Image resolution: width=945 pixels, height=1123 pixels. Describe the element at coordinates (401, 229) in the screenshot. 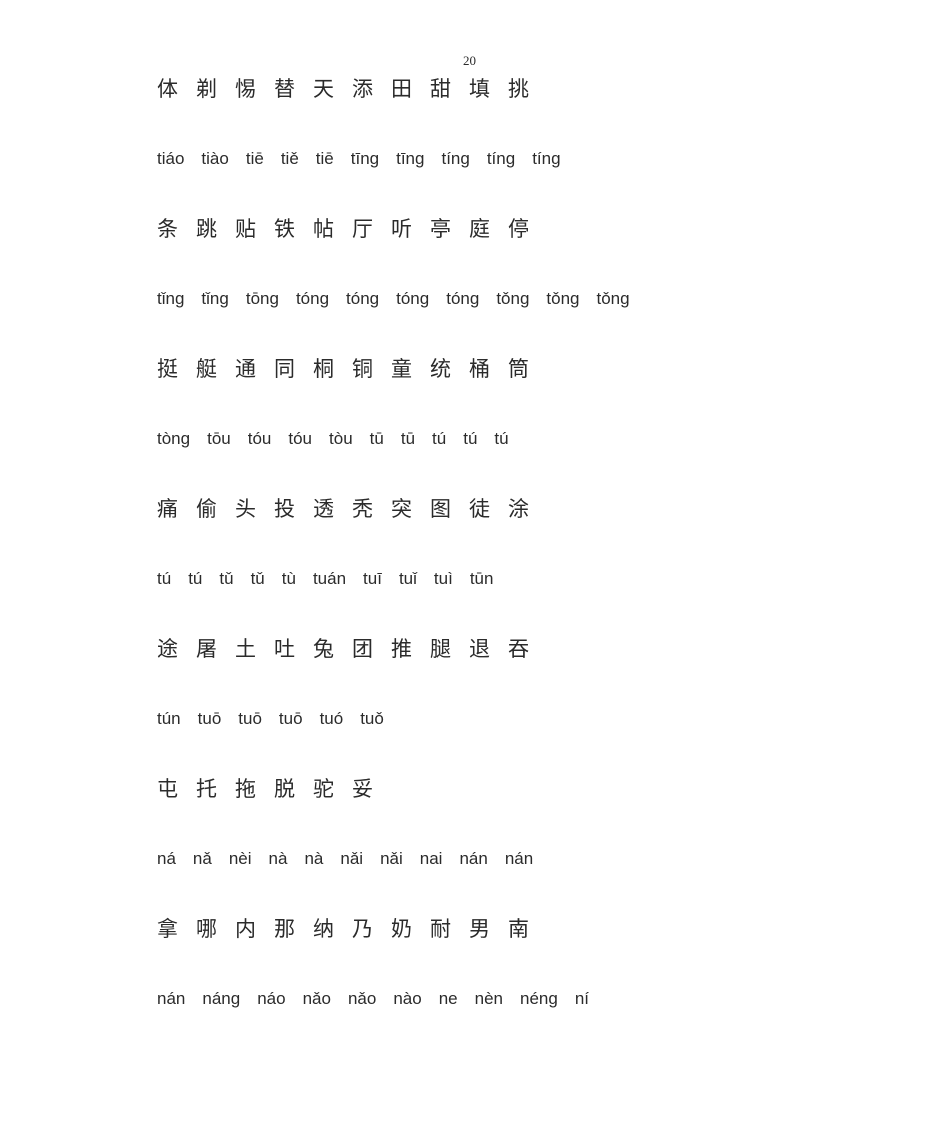

I see `hanzi-character: 听` at that location.